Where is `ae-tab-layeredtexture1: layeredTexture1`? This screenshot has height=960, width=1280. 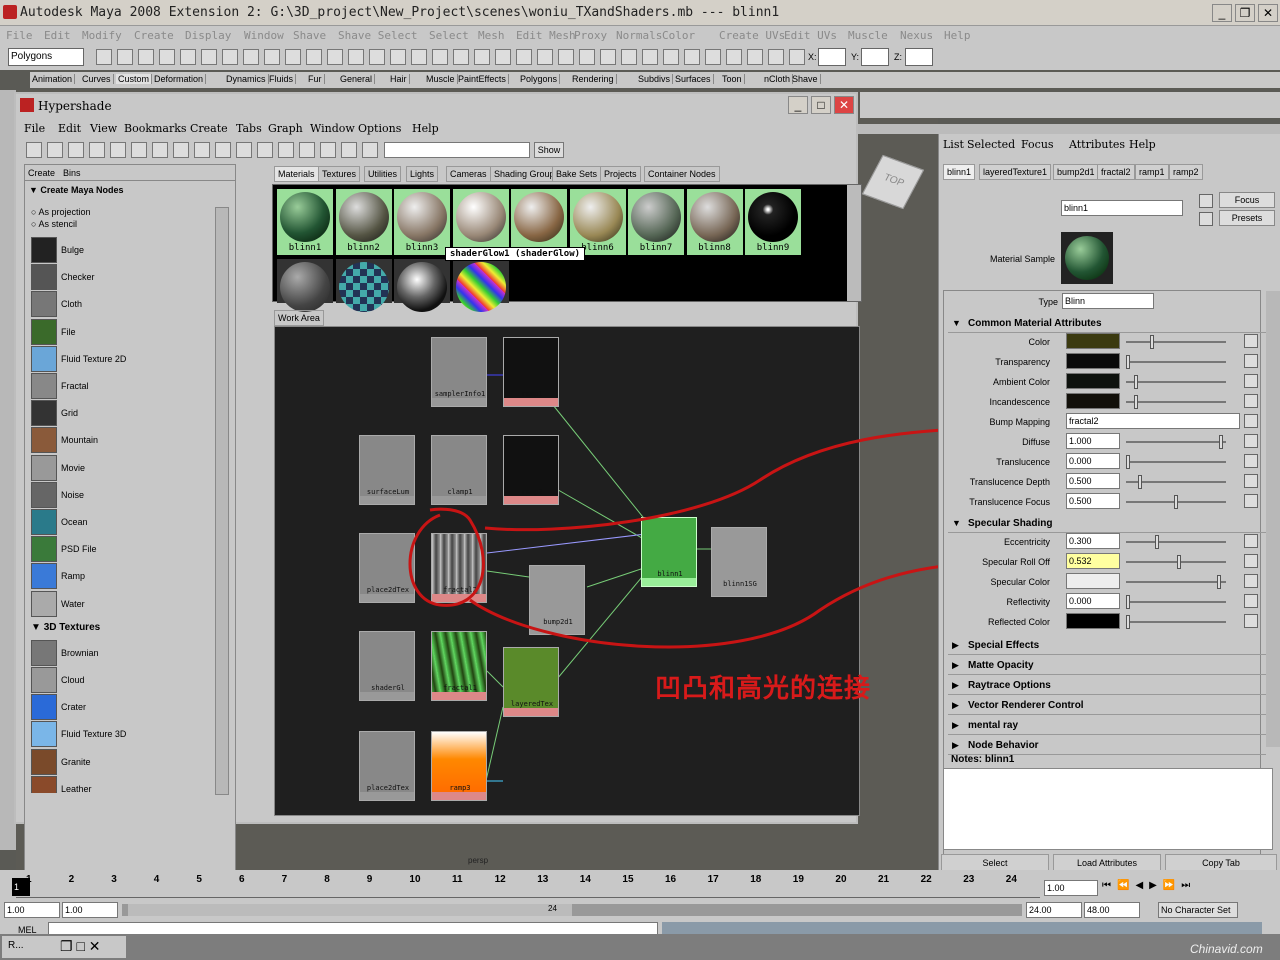
ae-tab-layeredtexture1: layeredTexture1 is located at coordinates (1015, 172).